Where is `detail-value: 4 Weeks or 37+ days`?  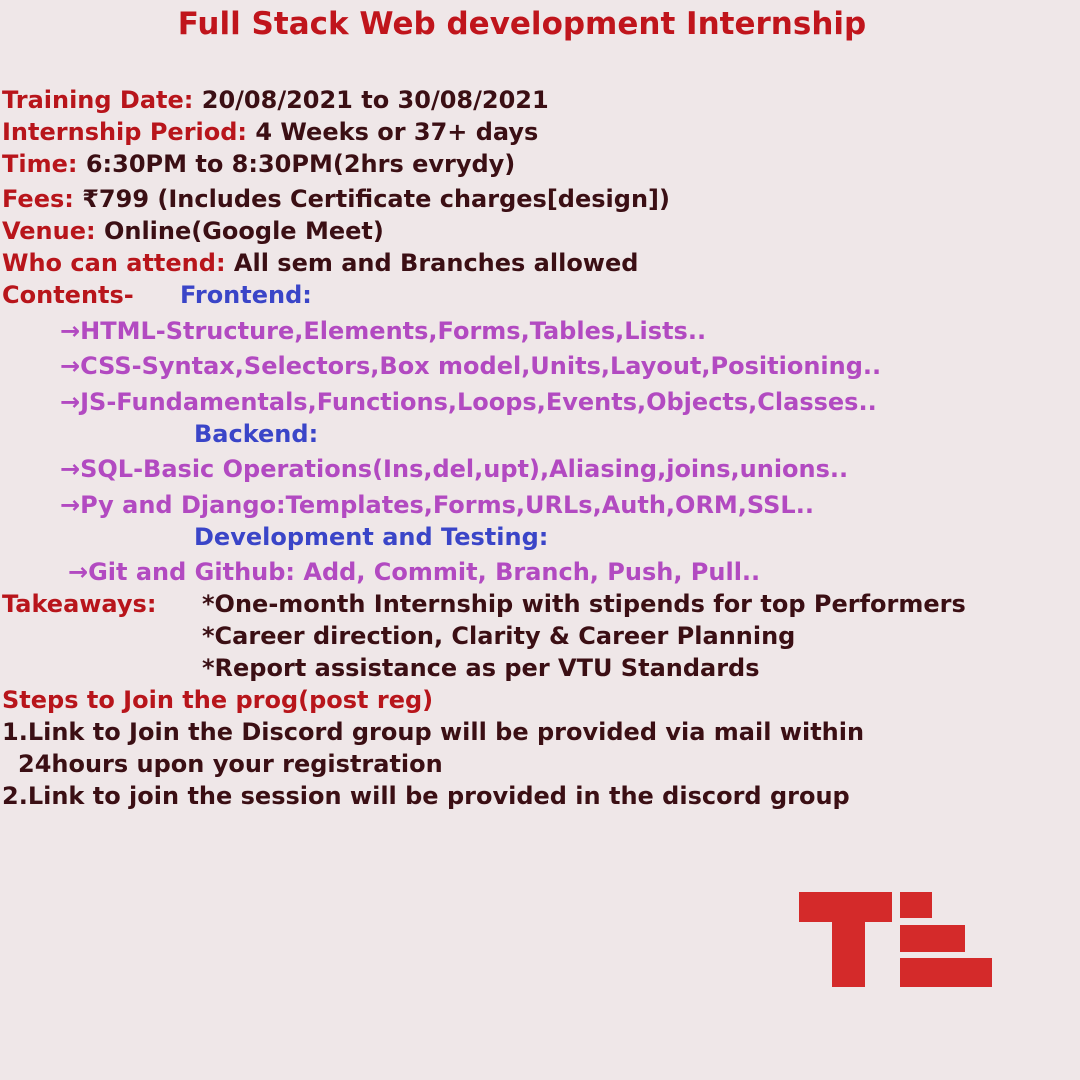
detail-value: 4 Weeks or 37+ days is located at coordinates (397, 132).